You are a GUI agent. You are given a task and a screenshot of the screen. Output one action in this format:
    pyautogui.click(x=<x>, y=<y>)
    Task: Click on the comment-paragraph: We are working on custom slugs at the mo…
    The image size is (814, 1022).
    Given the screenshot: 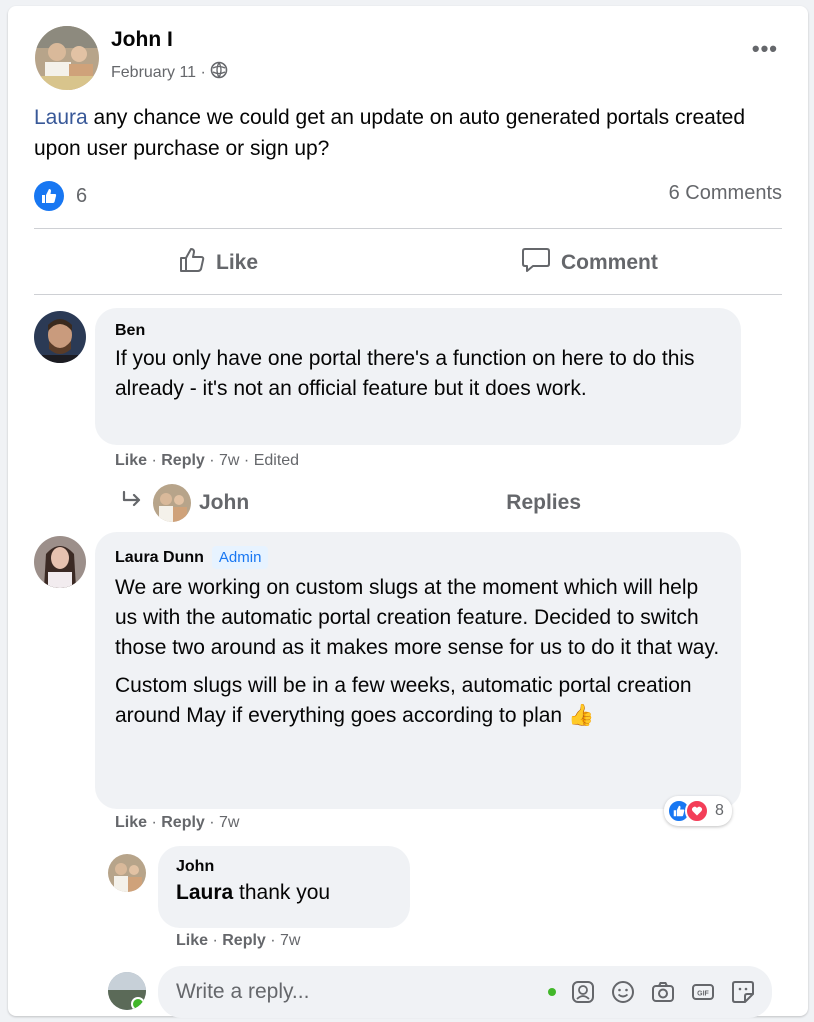 What is the action you would take?
    pyautogui.click(x=417, y=617)
    